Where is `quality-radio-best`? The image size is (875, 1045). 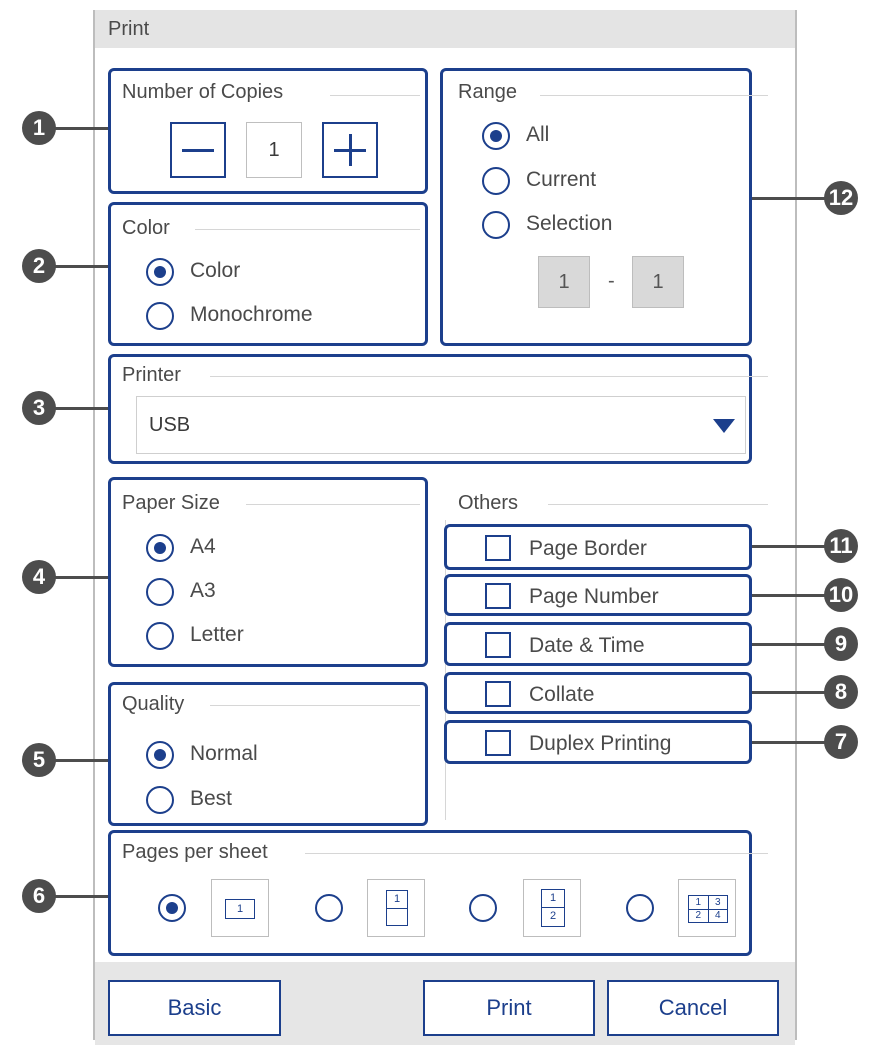
quality-radio-best is located at coordinates (160, 800).